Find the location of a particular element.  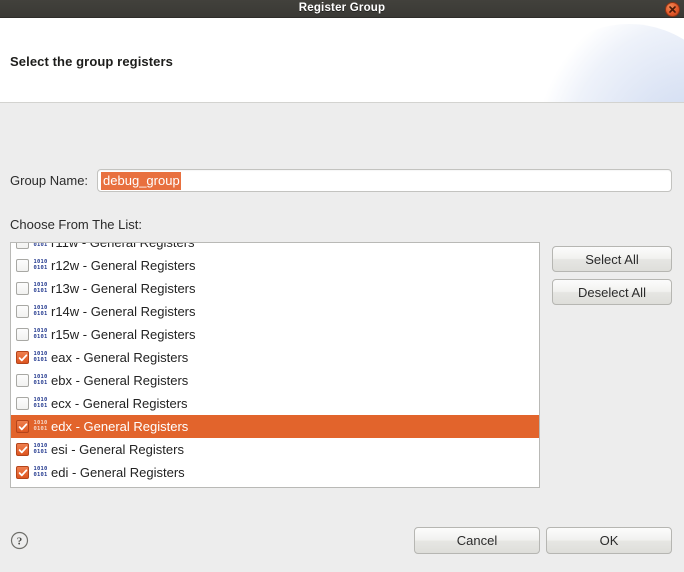

list-item: 1010 0101 r15w - General Registers is located at coordinates (275, 334).